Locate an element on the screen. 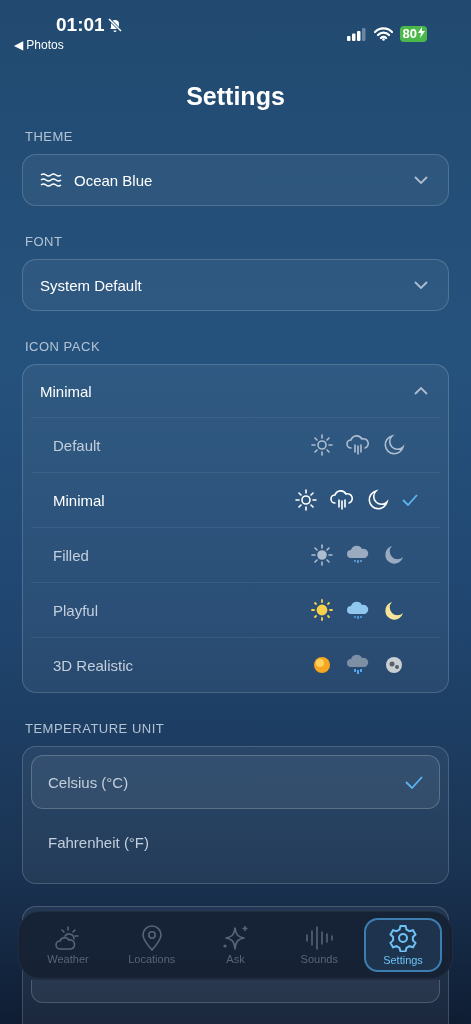  status-time: 01:01 is located at coordinates (80, 25).